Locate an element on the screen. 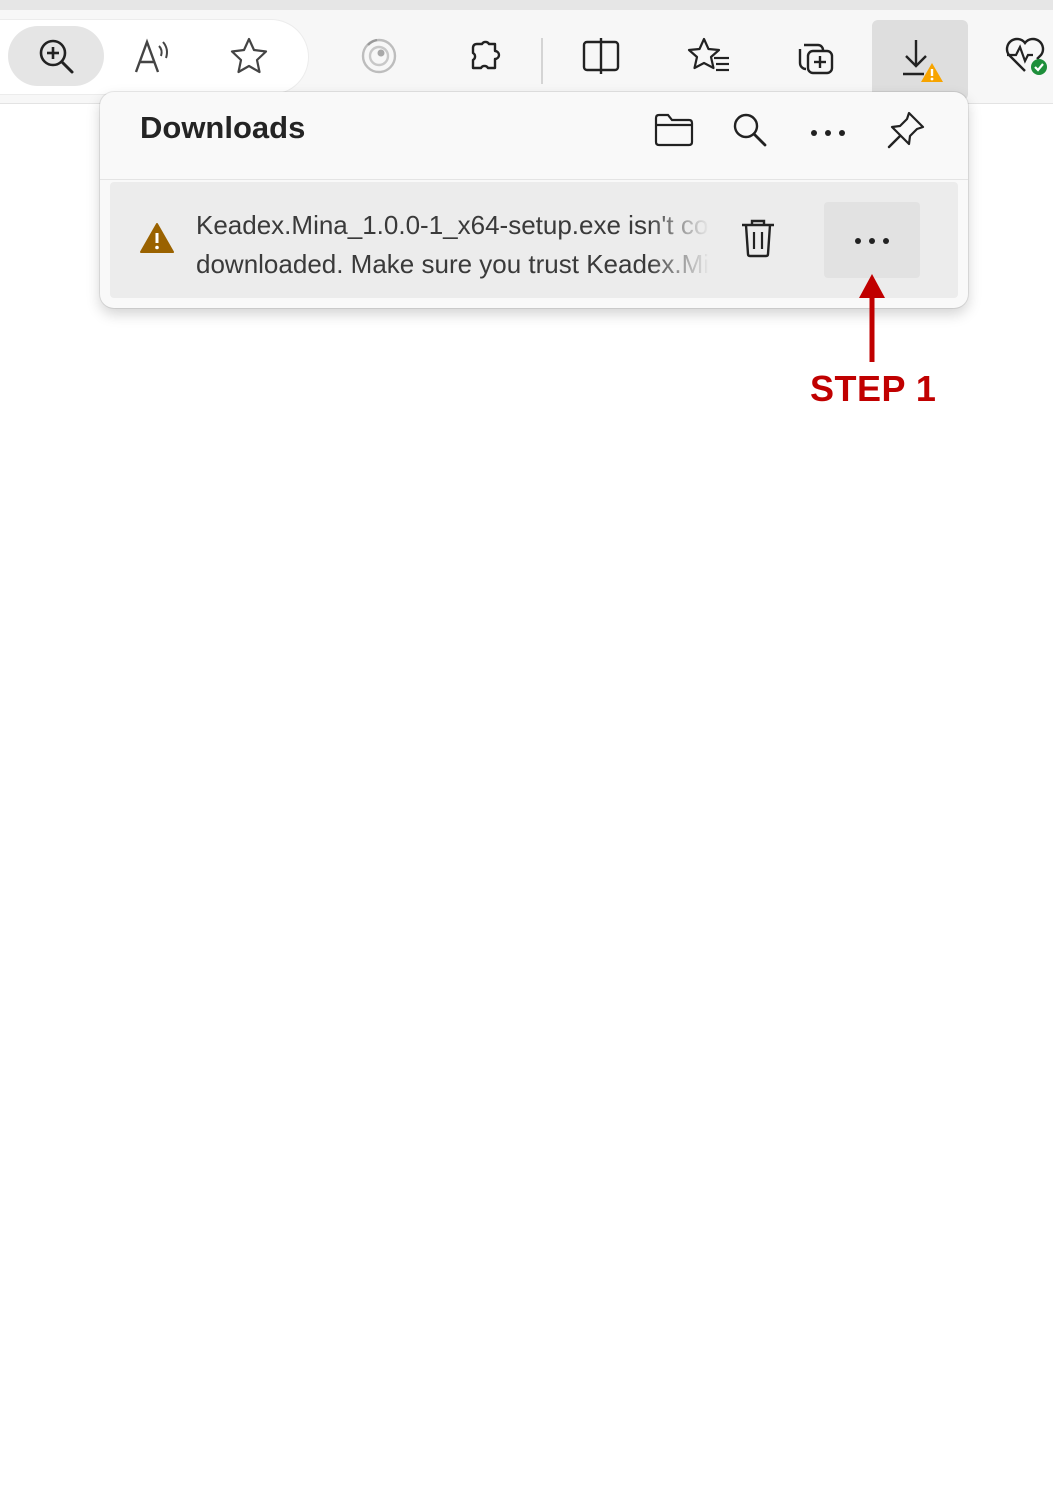  favorites-button is located at coordinates (709, 56).